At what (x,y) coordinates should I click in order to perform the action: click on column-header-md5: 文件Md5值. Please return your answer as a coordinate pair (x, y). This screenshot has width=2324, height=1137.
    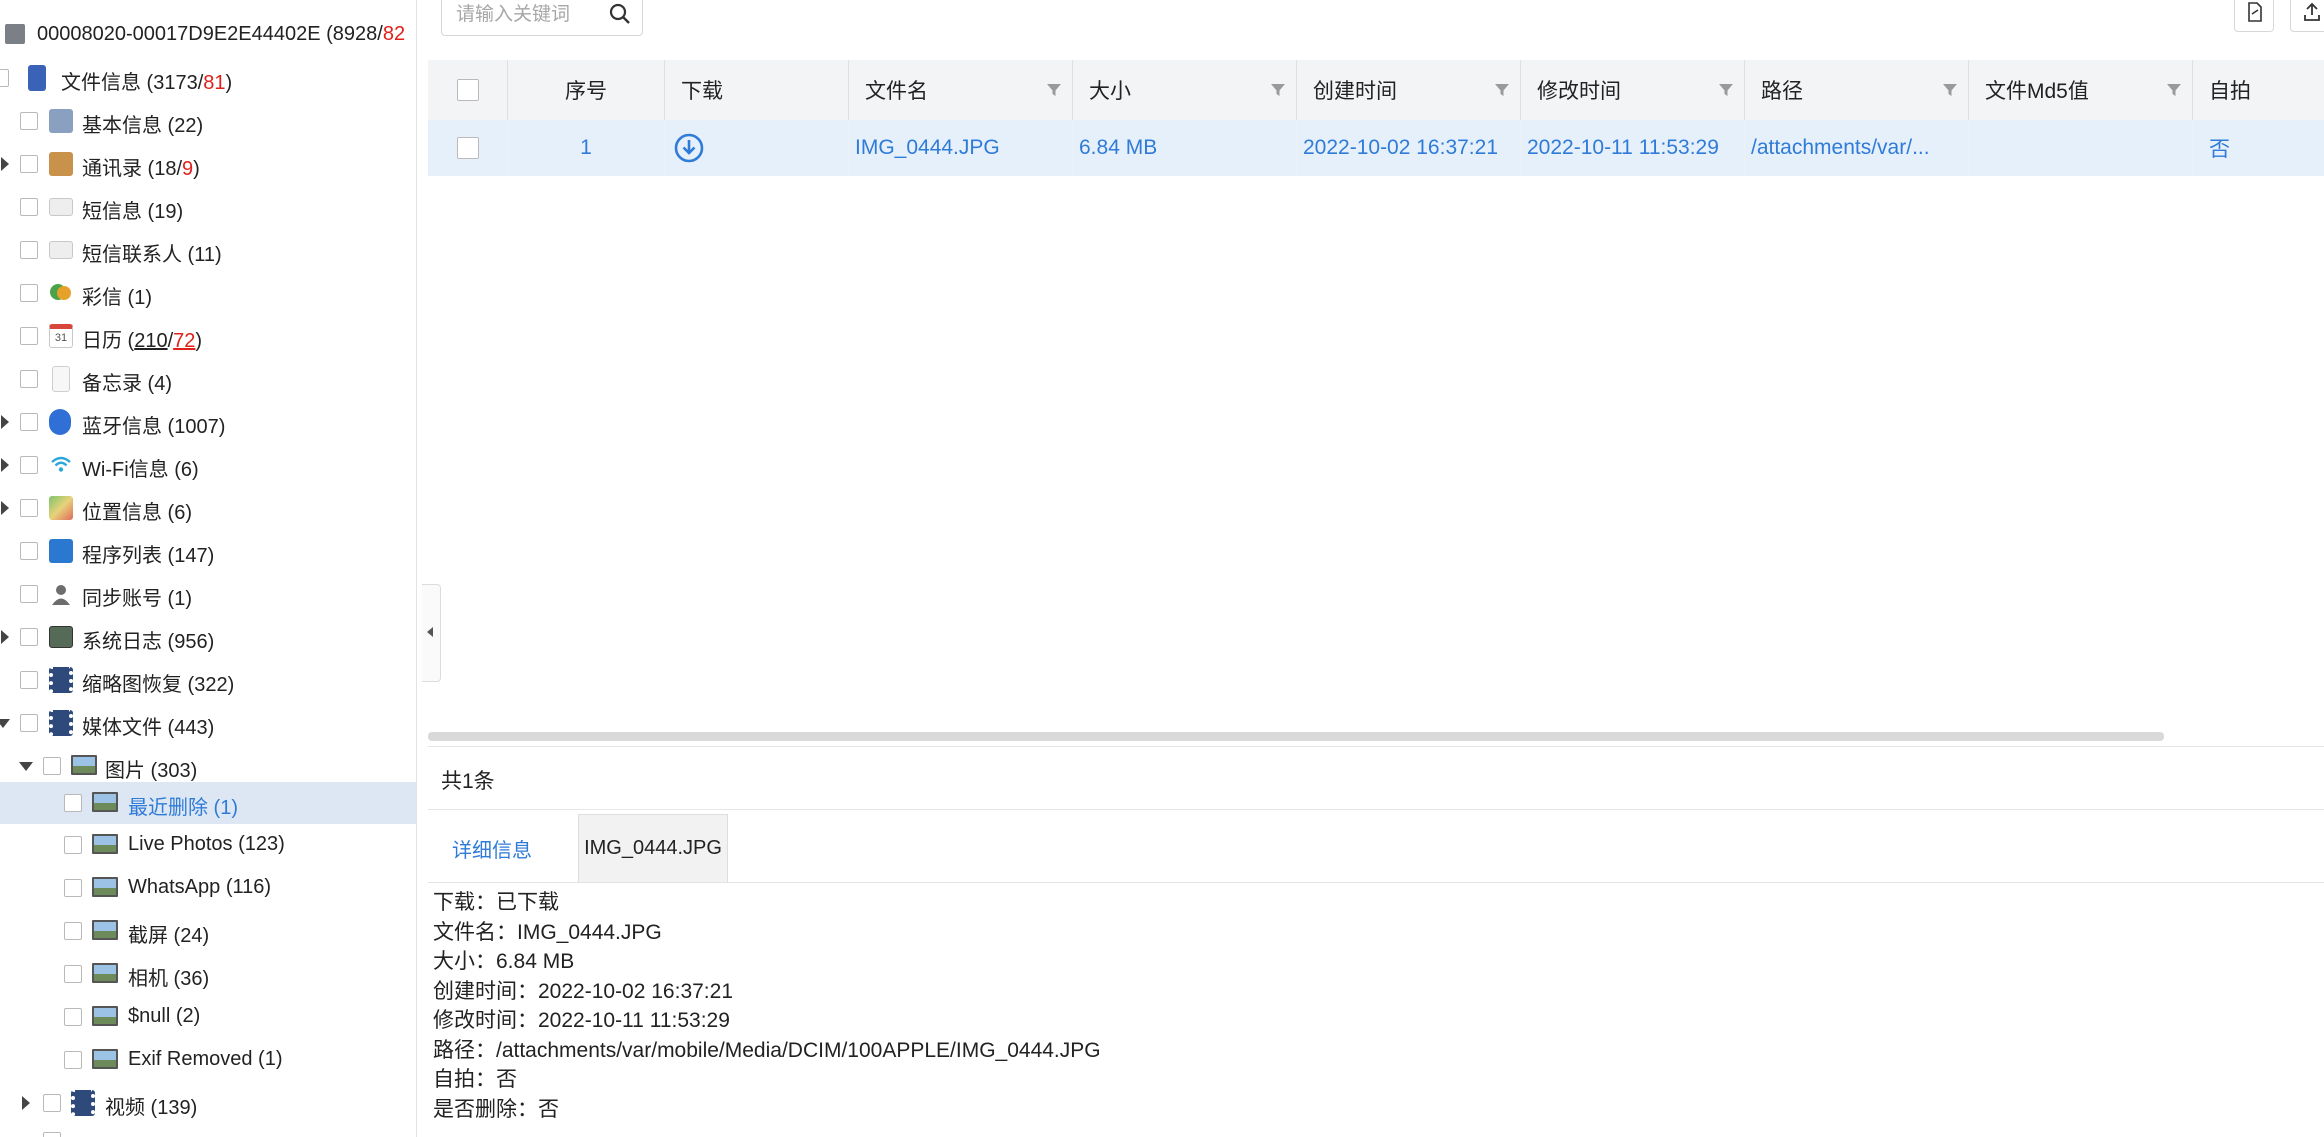
    Looking at the image, I should click on (2080, 90).